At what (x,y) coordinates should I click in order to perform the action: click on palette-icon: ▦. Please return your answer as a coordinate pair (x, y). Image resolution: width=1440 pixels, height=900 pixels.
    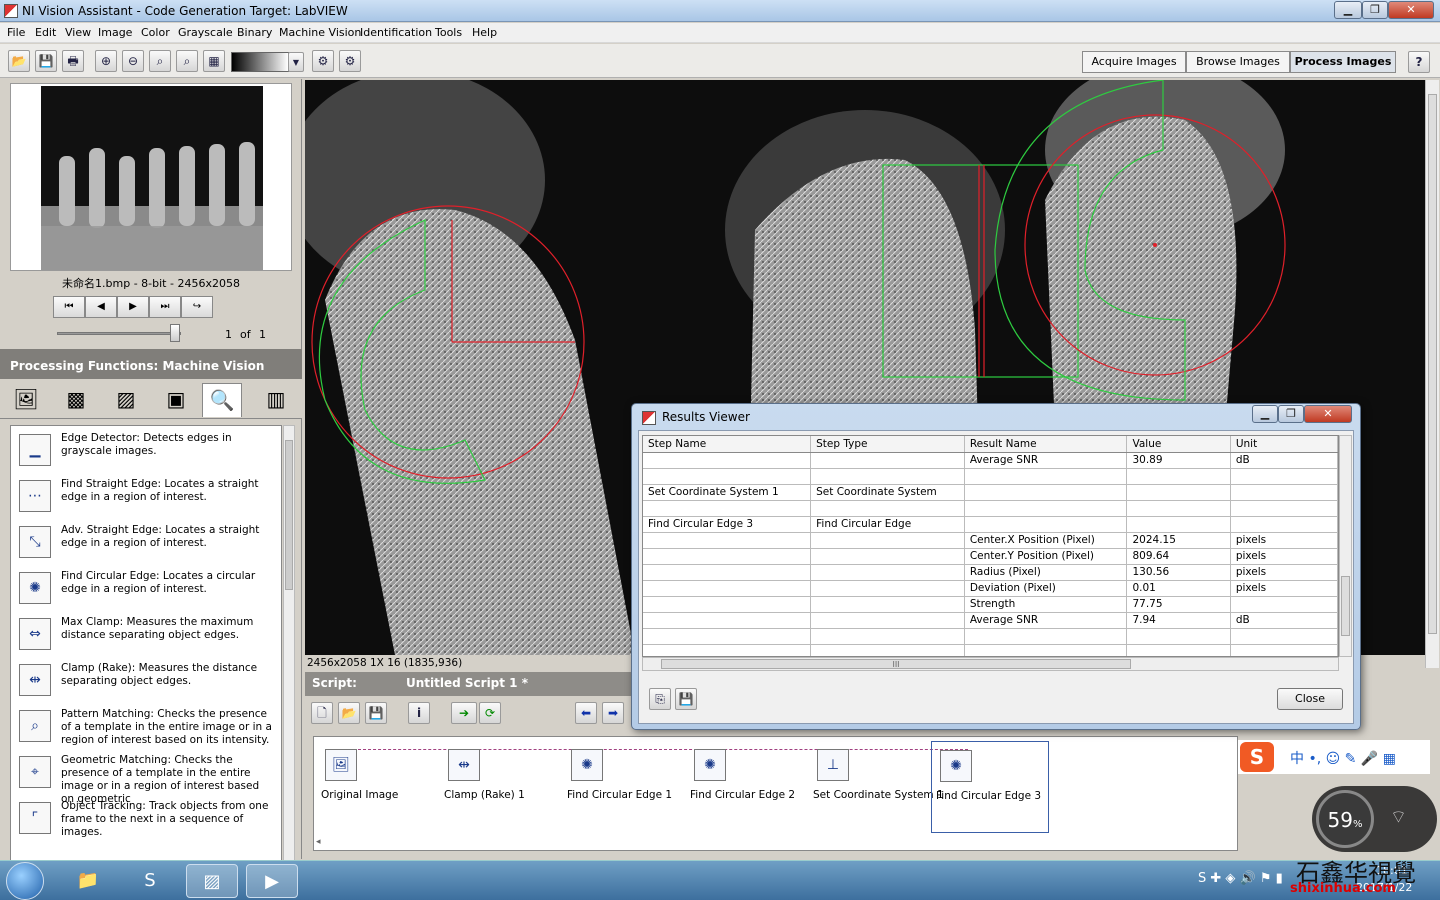
    Looking at the image, I should click on (214, 61).